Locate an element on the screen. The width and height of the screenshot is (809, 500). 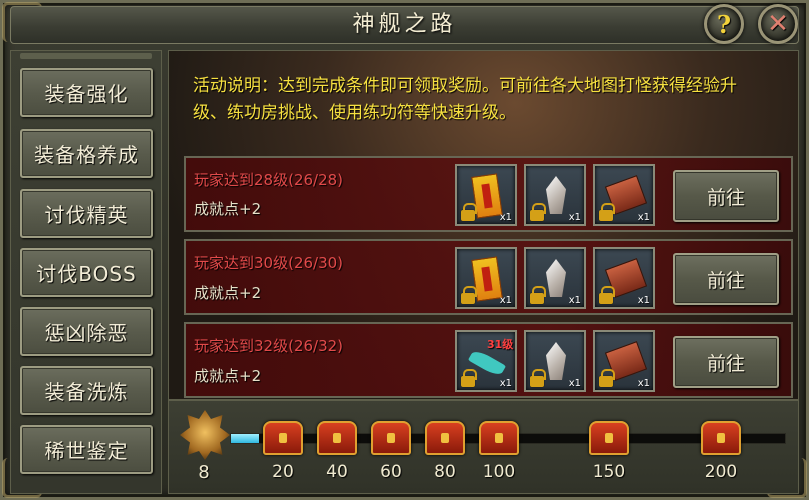
window-title: 神舰之路 is located at coordinates (404, 24).